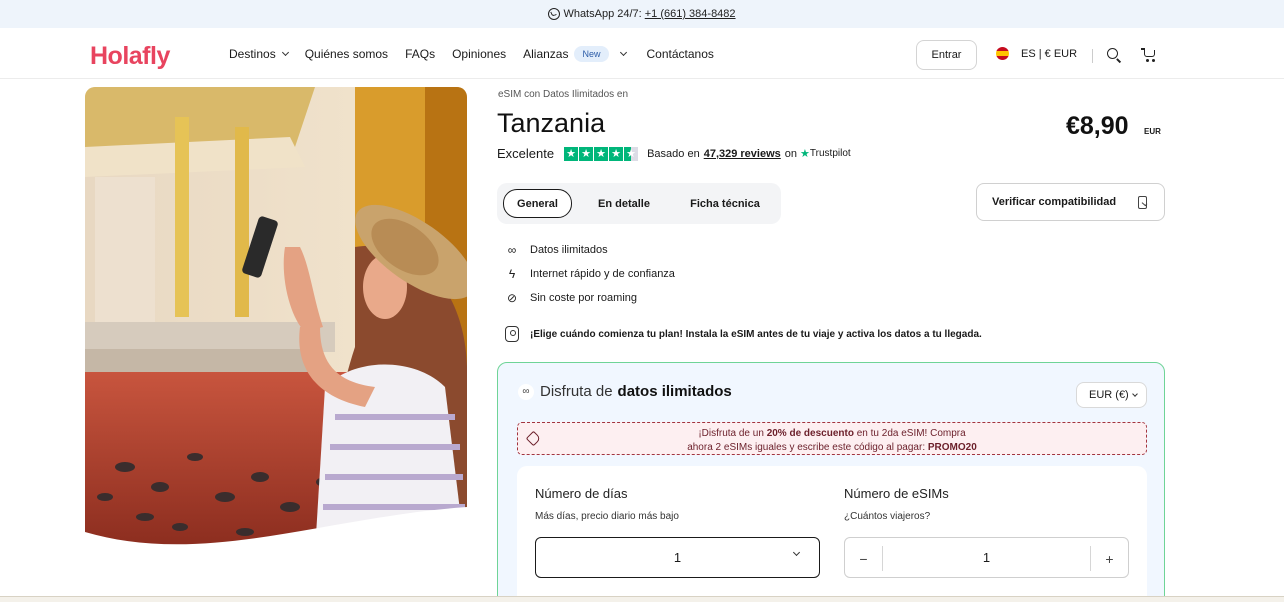 Image resolution: width=1284 pixels, height=602 pixels. I want to click on promo-text: ¡Disfruta de un, so click(731, 433).